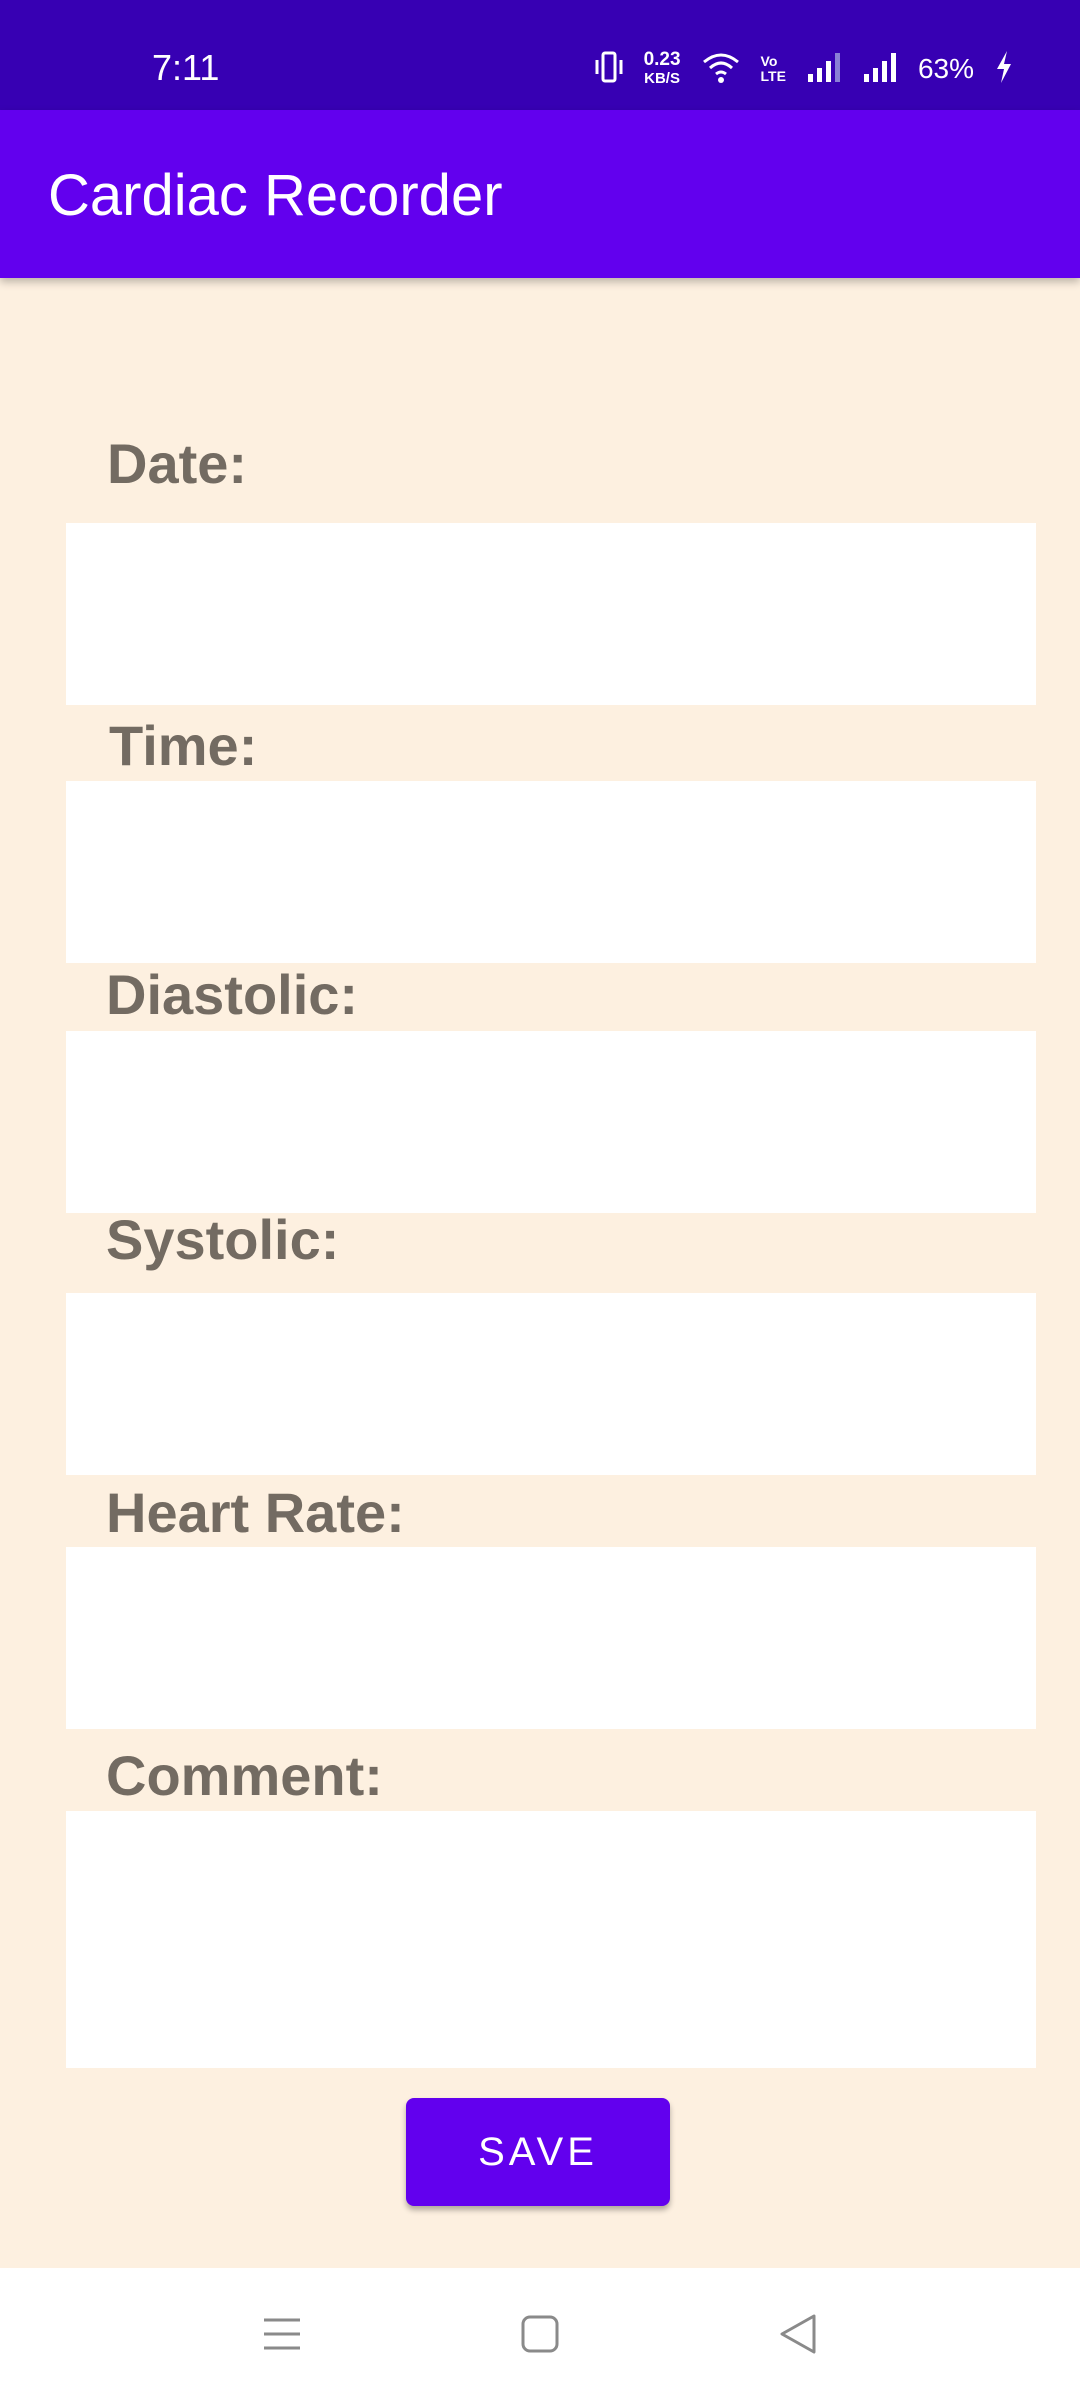 This screenshot has width=1080, height=2400. Describe the element at coordinates (662, 59) in the screenshot. I see `net-speed-value: 0.23` at that location.